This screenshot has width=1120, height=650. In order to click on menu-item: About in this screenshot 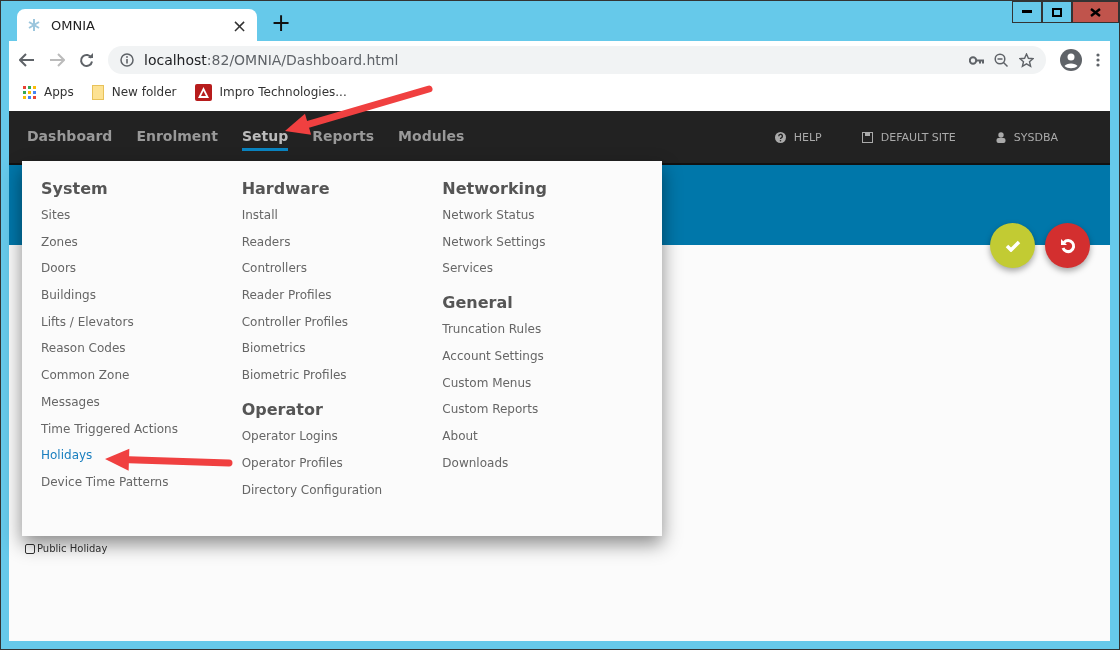, I will do `click(460, 436)`.